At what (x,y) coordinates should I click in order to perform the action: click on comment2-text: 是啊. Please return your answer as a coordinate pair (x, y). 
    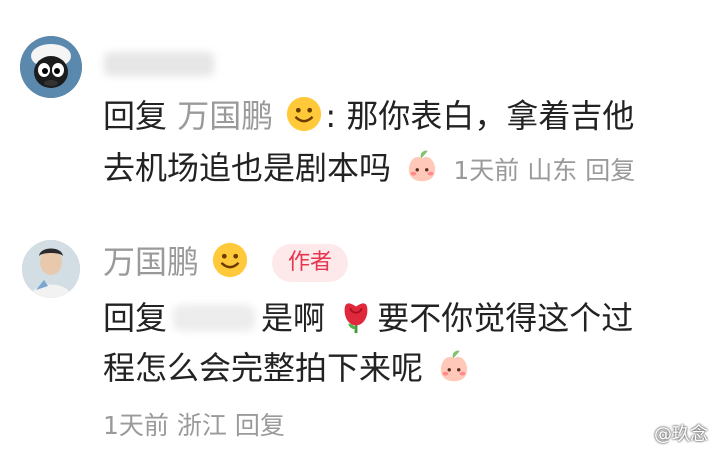
    Looking at the image, I should click on (293, 318).